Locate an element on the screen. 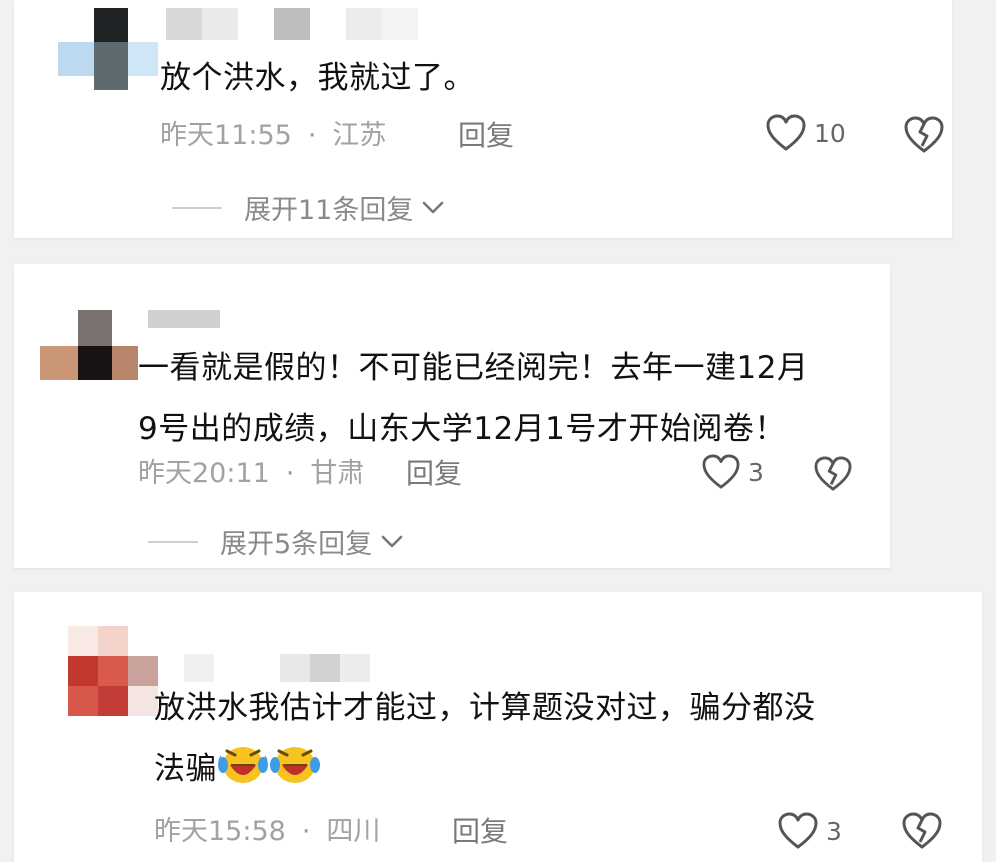 The height and width of the screenshot is (862, 996). comment-text-line: 一看就是假的！不可能已经阅完！去年一建12月 is located at coordinates (473, 368).